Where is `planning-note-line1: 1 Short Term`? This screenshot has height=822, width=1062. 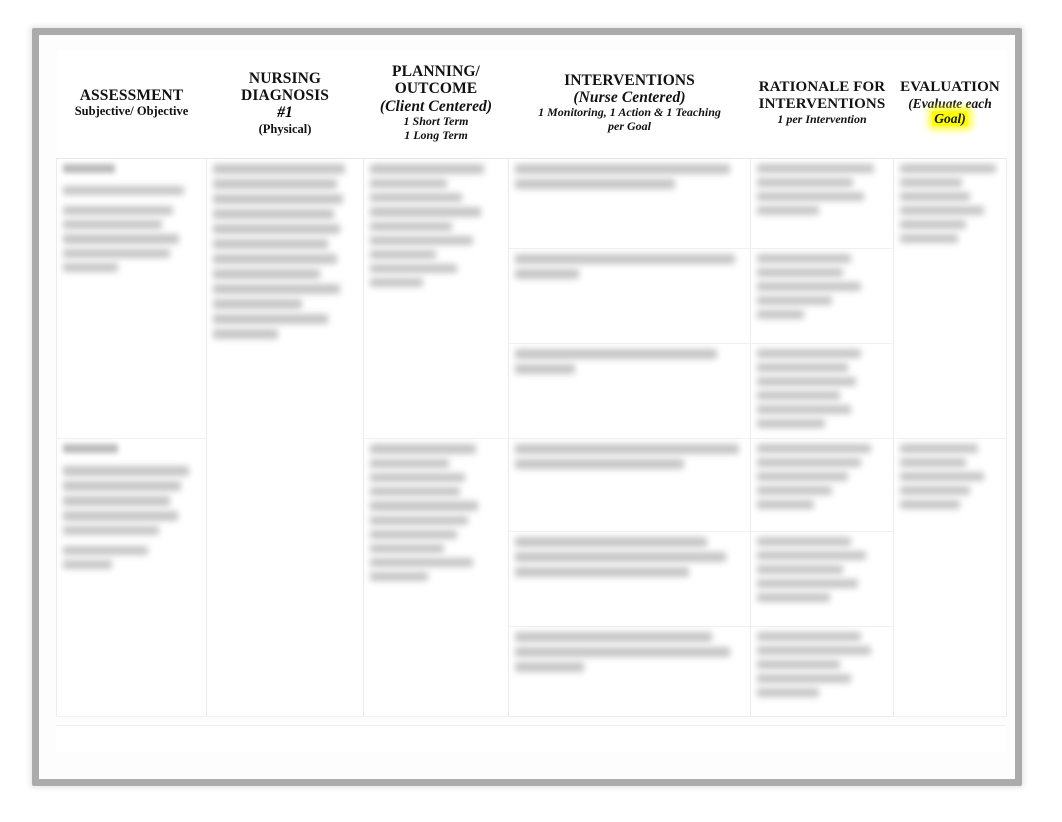 planning-note-line1: 1 Short Term is located at coordinates (436, 121).